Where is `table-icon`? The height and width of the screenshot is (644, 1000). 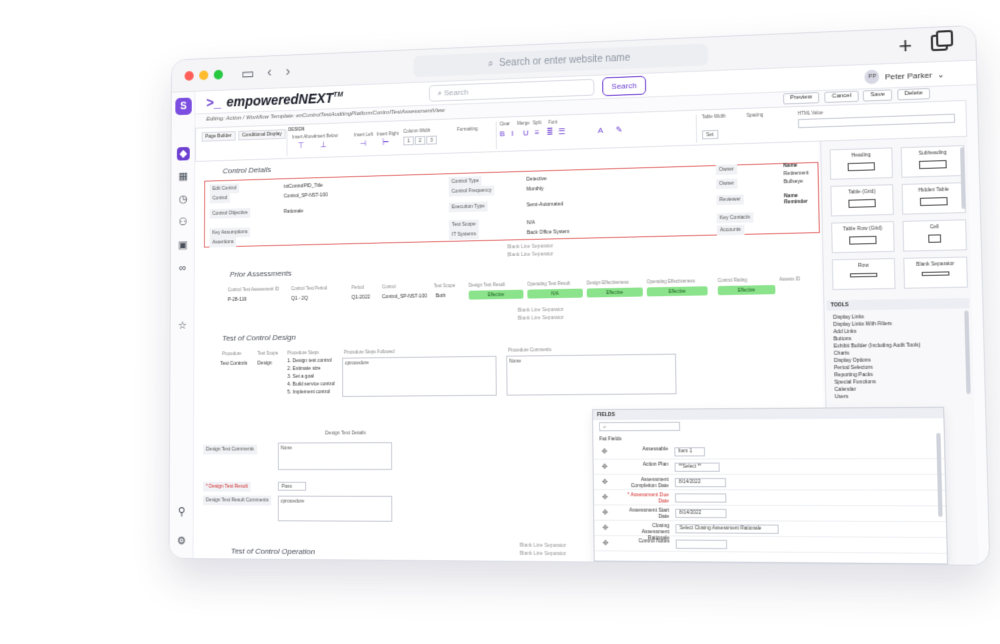
table-icon is located at coordinates (861, 203).